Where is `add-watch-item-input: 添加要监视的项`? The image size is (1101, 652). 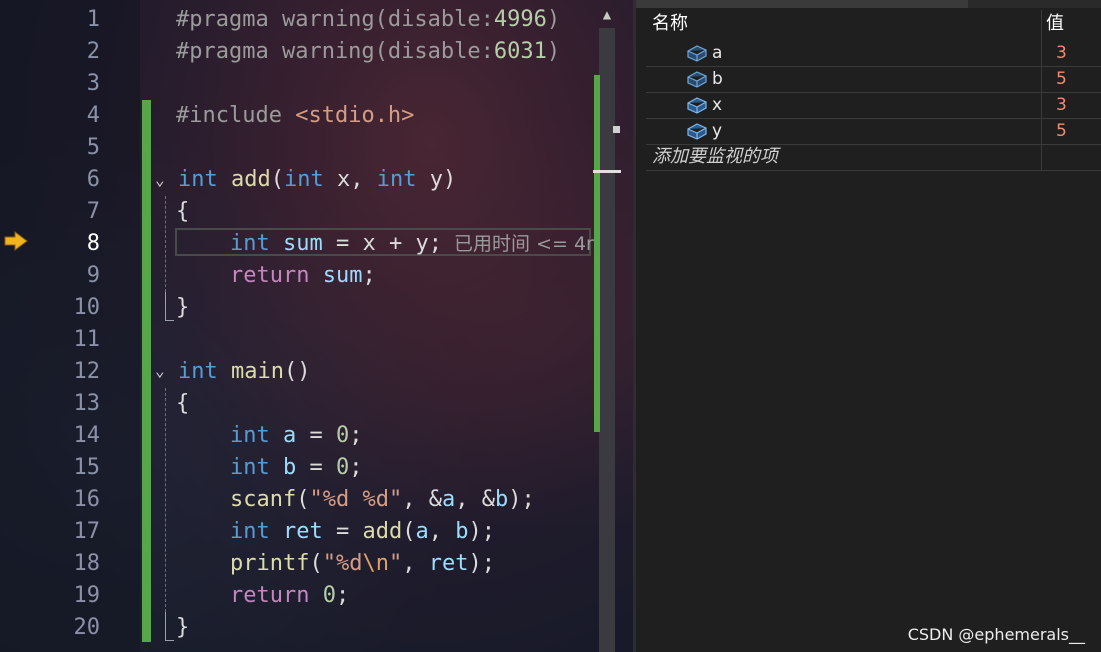 add-watch-item-input: 添加要监视的项 is located at coordinates (715, 157).